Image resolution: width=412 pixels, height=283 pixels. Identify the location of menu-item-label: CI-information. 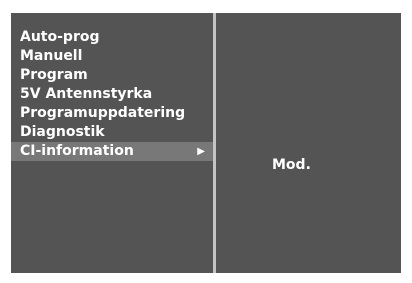
(77, 151).